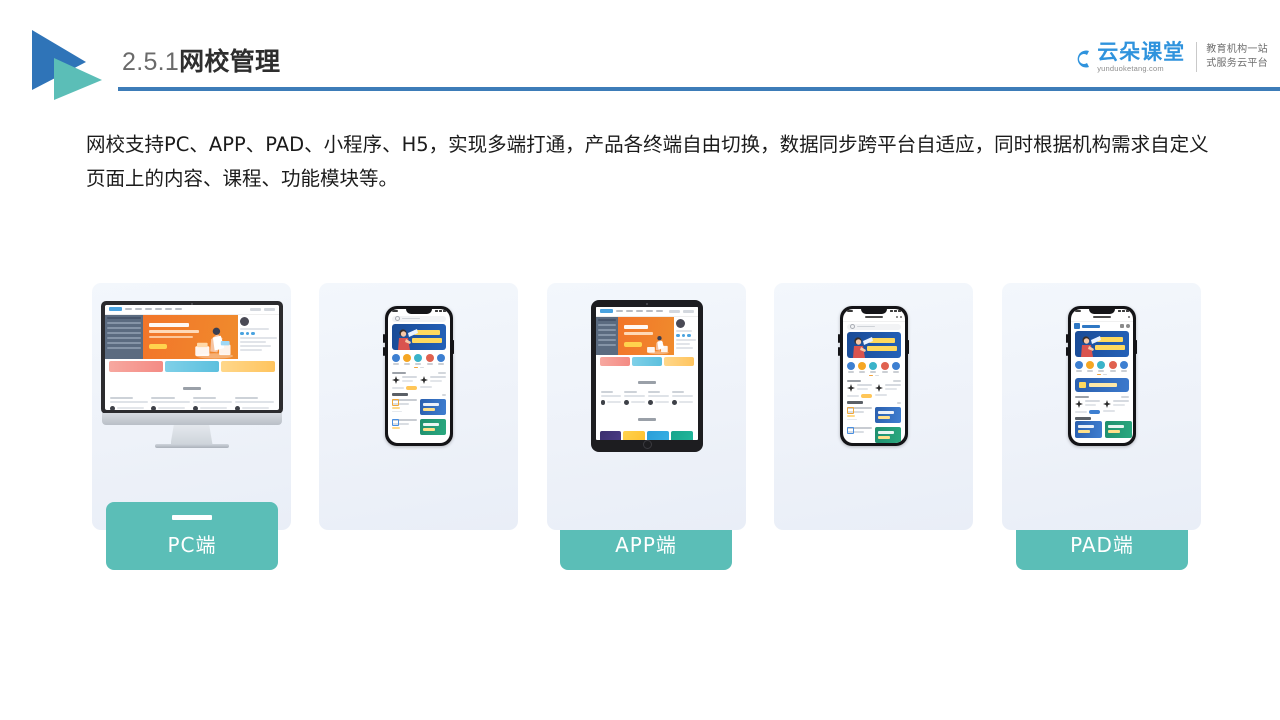 The width and height of the screenshot is (1280, 720). What do you see at coordinates (191, 303) in the screenshot?
I see `webcam-dot` at bounding box center [191, 303].